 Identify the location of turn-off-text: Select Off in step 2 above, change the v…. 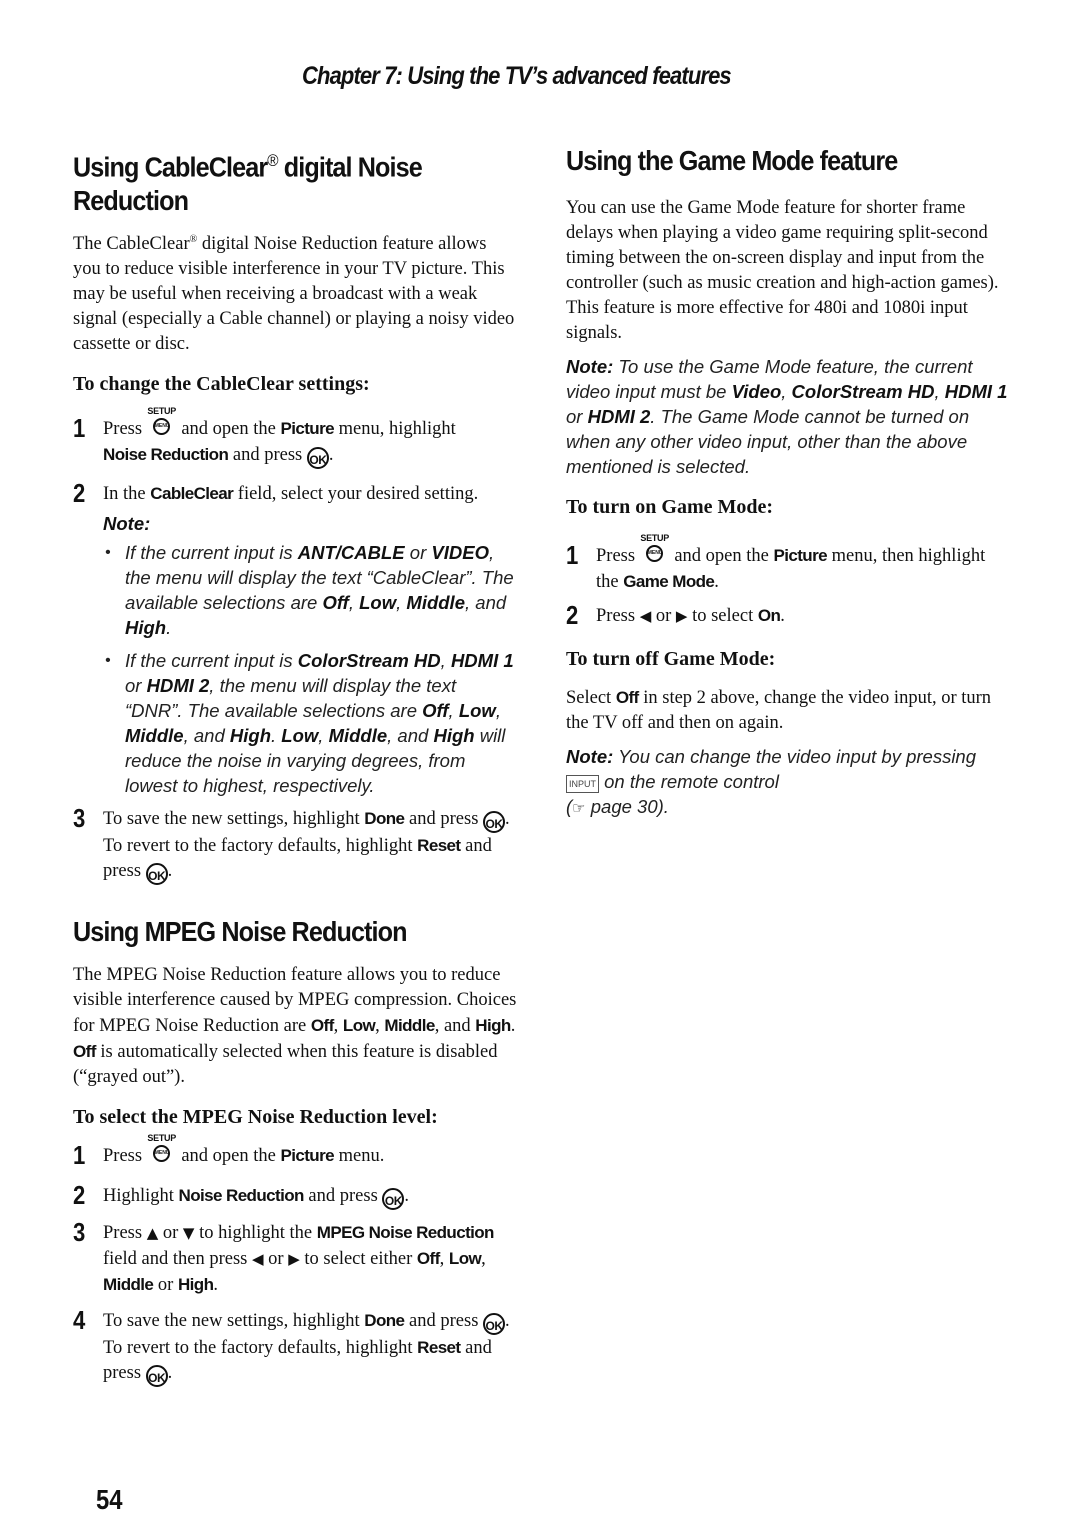
(788, 710).